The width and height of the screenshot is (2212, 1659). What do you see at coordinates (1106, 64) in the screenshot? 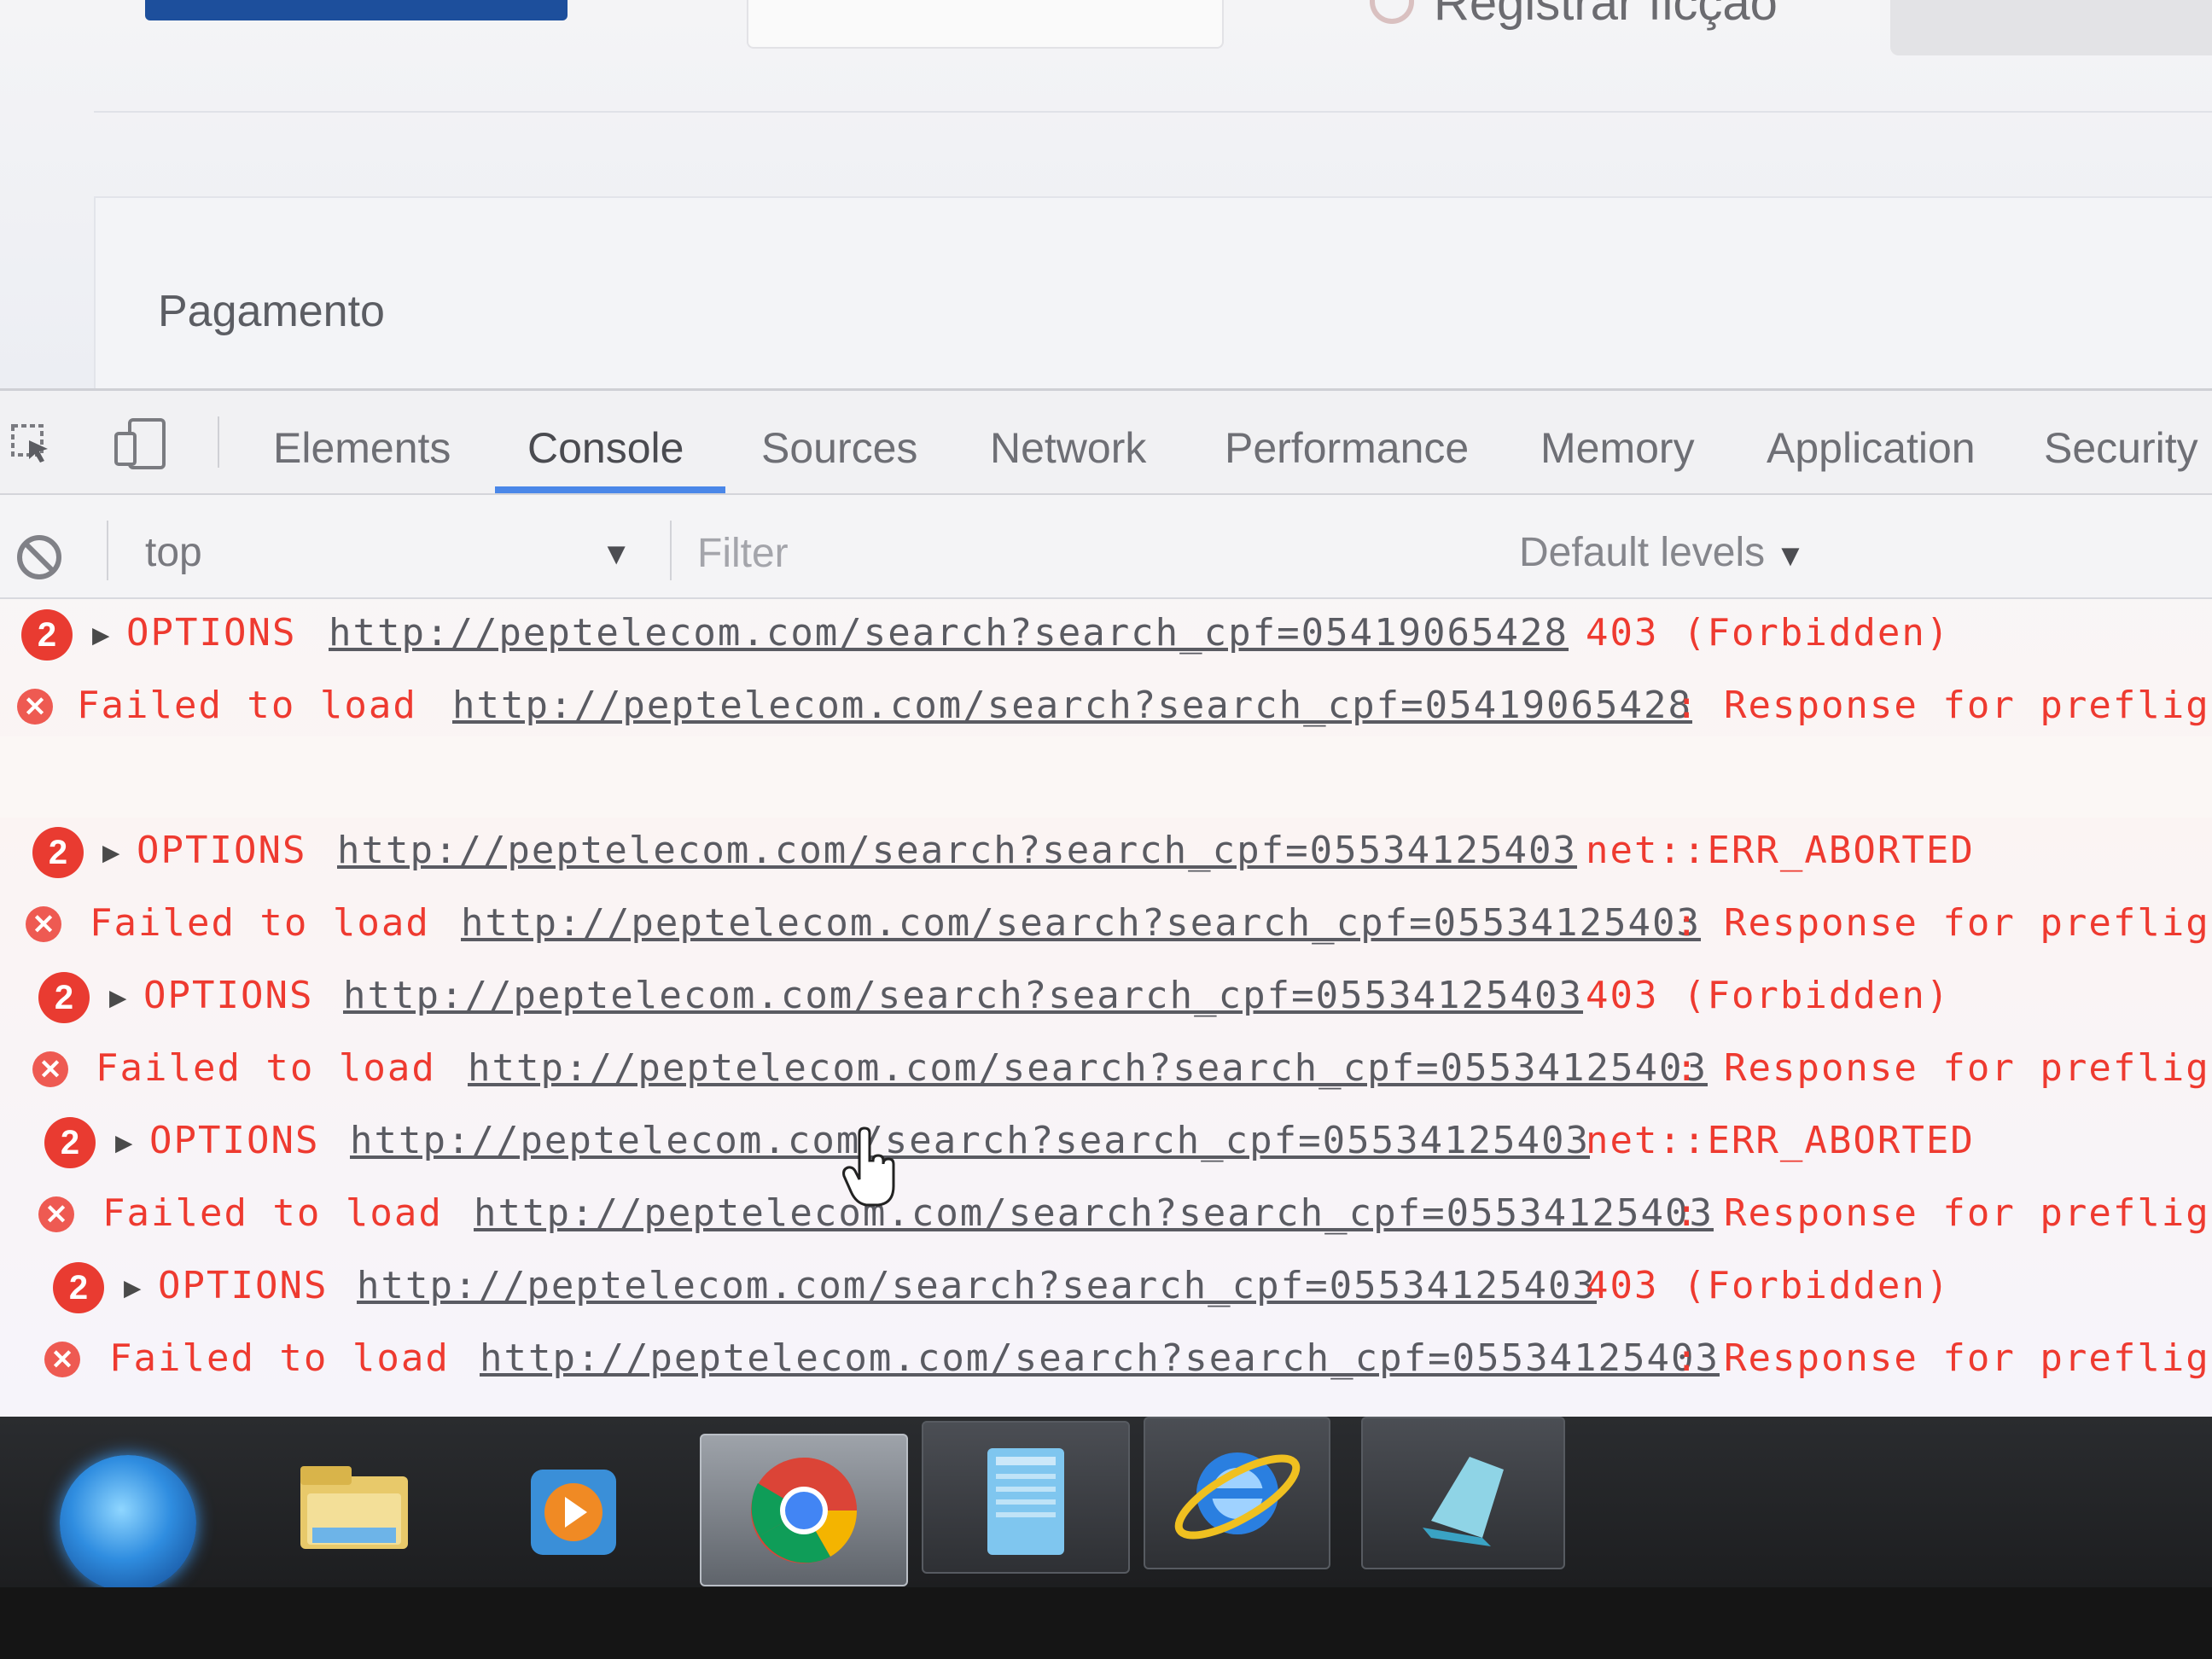
I see `top-strip: Registrar ficção` at bounding box center [1106, 64].